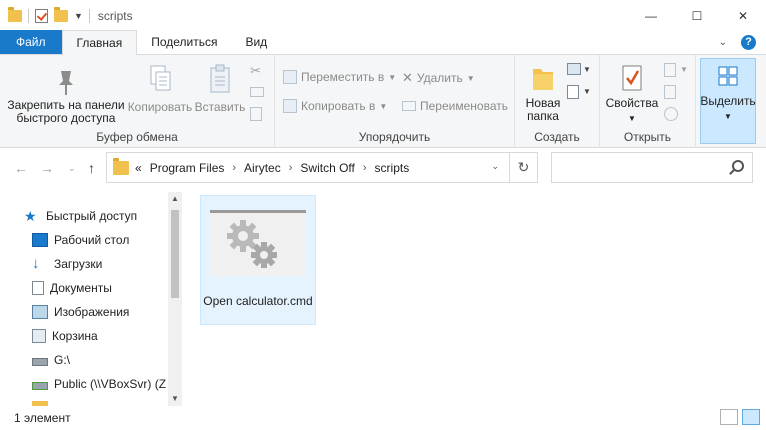  I want to click on new-folder-icon, so click(543, 79).